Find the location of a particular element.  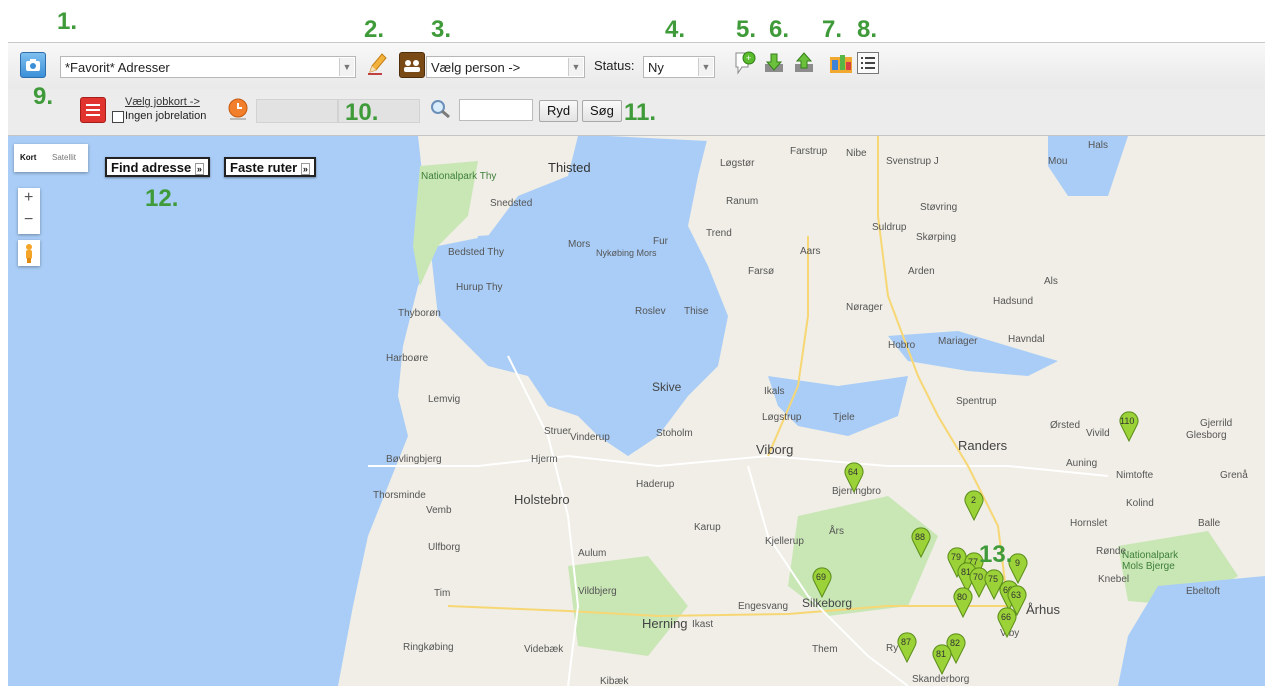

upload-icon is located at coordinates (805, 63).